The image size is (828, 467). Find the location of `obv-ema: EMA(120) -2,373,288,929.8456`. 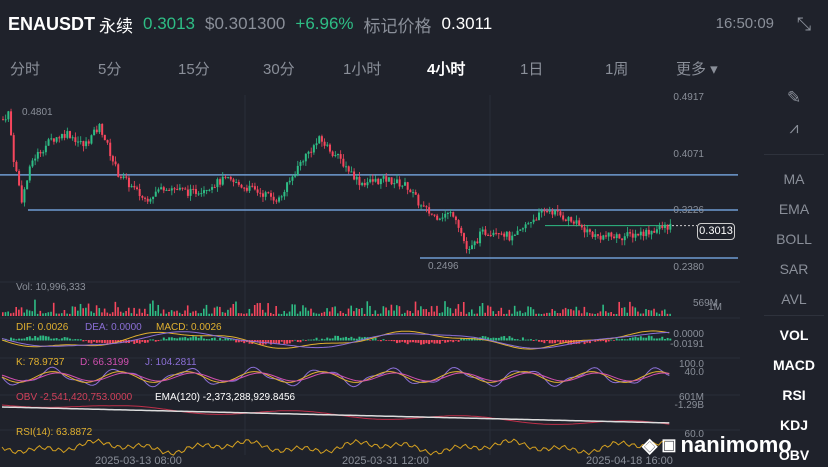

obv-ema: EMA(120) -2,373,288,929.8456 is located at coordinates (225, 397).